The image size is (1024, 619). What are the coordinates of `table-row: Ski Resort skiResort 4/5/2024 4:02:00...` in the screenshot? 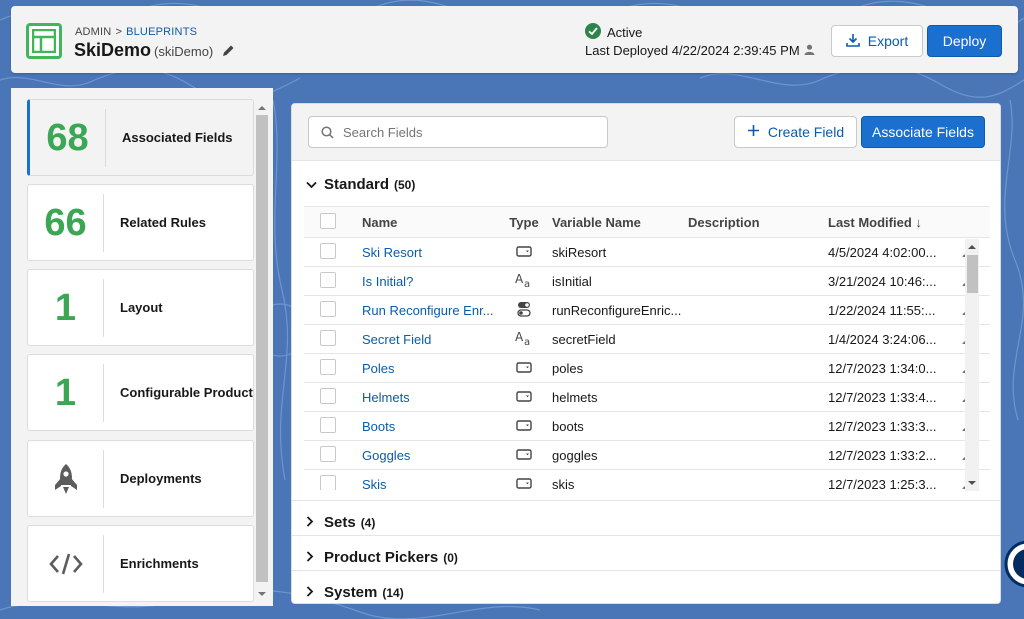 It's located at (647, 252).